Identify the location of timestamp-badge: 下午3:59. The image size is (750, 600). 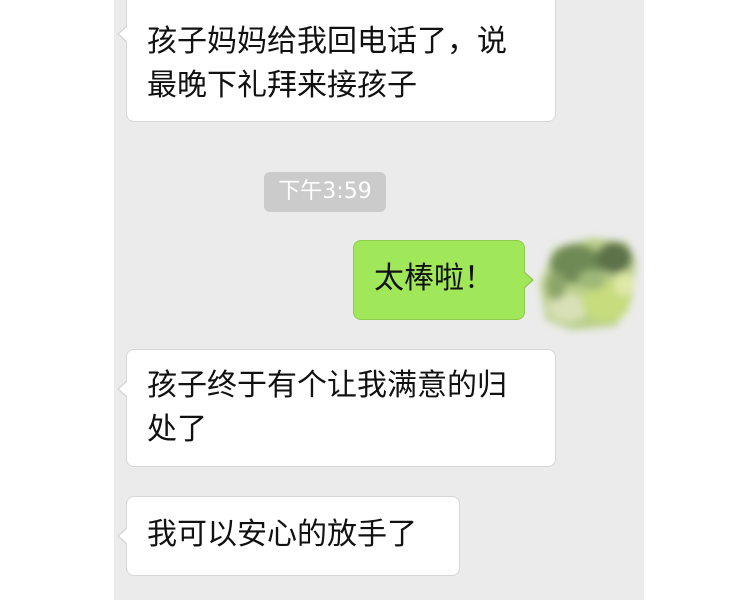
(325, 192).